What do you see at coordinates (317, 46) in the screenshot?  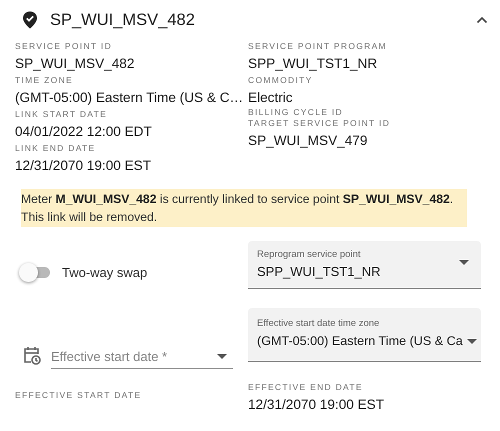 I see `field-label: SERVICE POINT PROGRAM` at bounding box center [317, 46].